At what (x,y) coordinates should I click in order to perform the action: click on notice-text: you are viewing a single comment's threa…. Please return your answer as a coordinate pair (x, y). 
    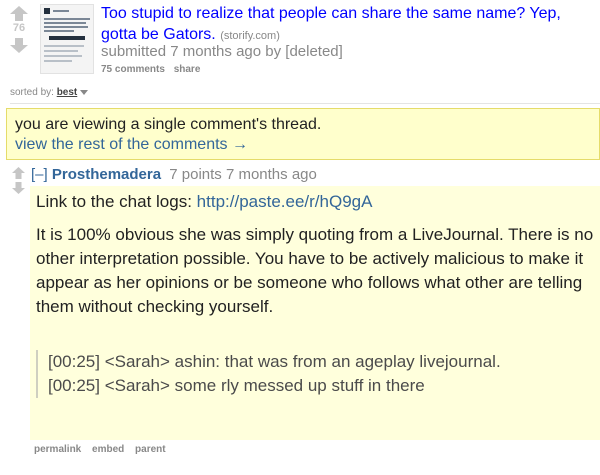
    Looking at the image, I should click on (168, 124).